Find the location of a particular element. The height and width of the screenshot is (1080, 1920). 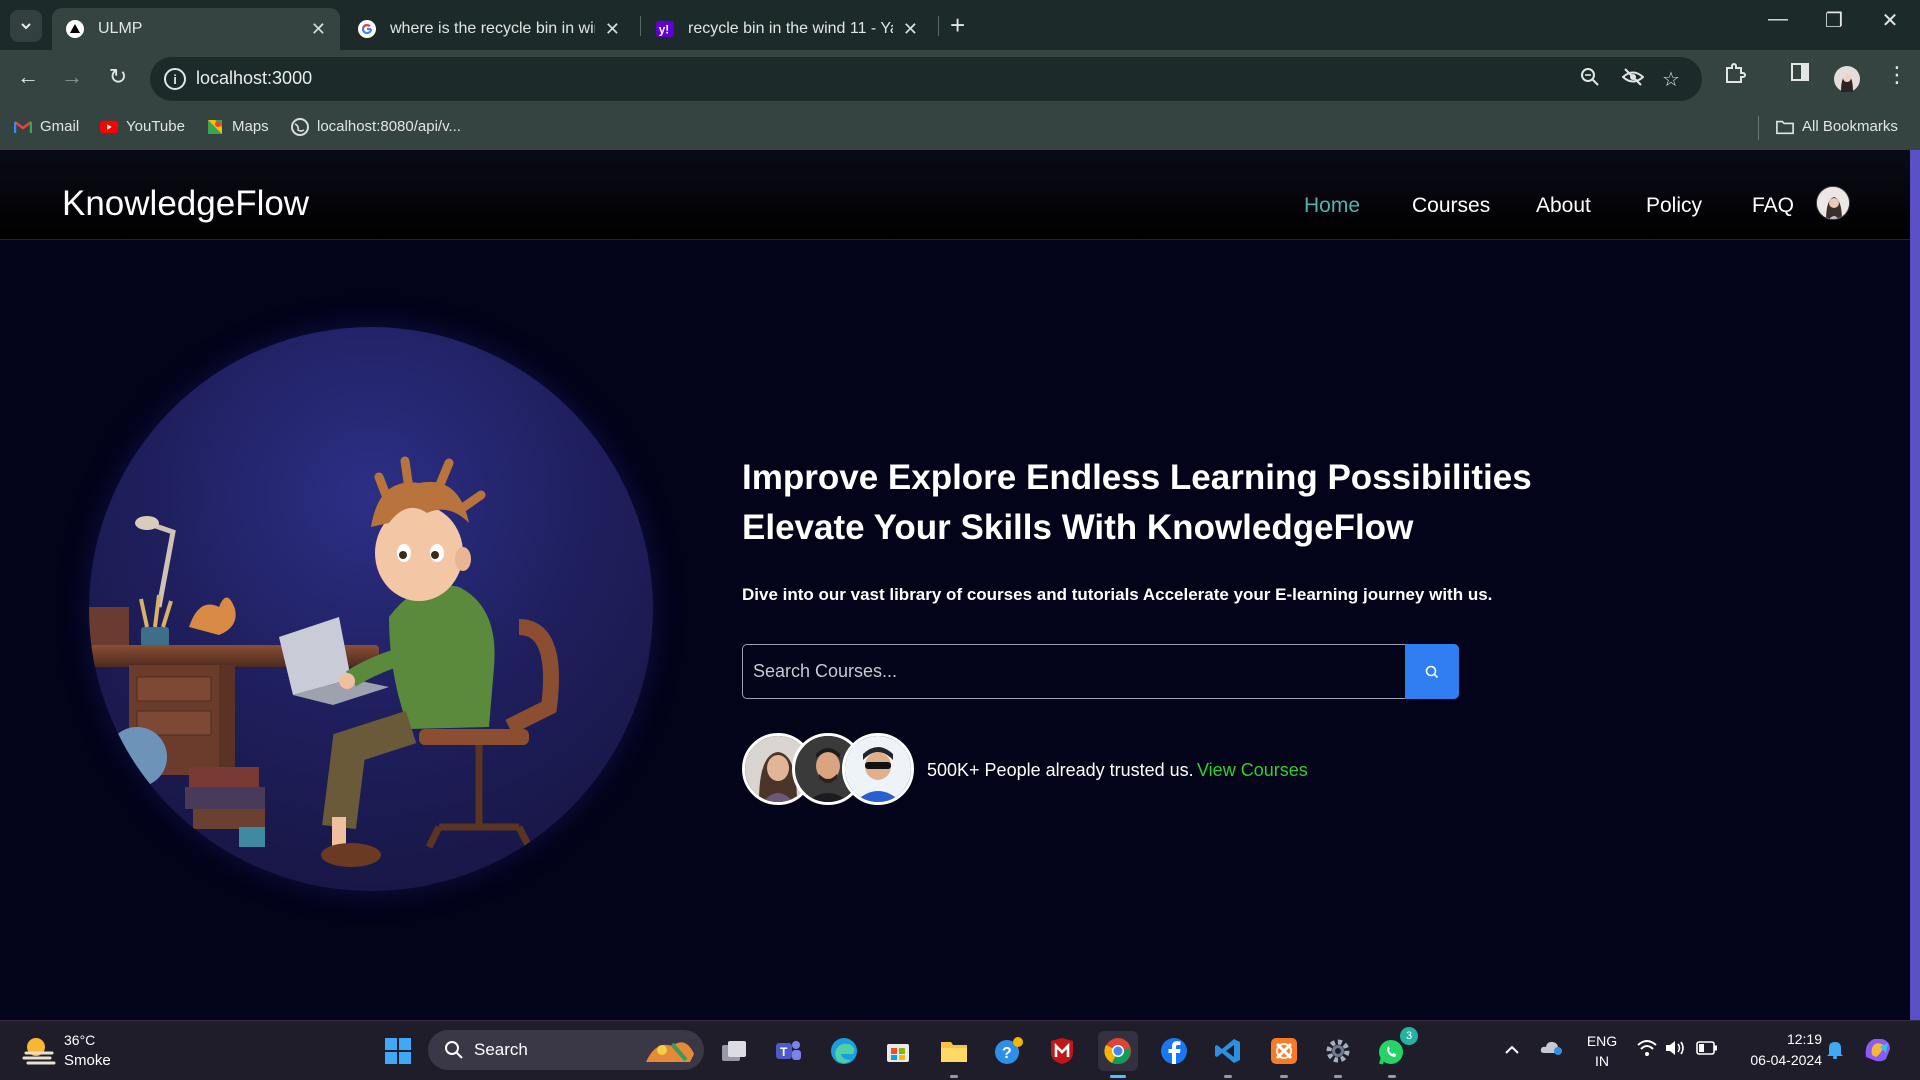

reload-icon: ↻ is located at coordinates (118, 77).